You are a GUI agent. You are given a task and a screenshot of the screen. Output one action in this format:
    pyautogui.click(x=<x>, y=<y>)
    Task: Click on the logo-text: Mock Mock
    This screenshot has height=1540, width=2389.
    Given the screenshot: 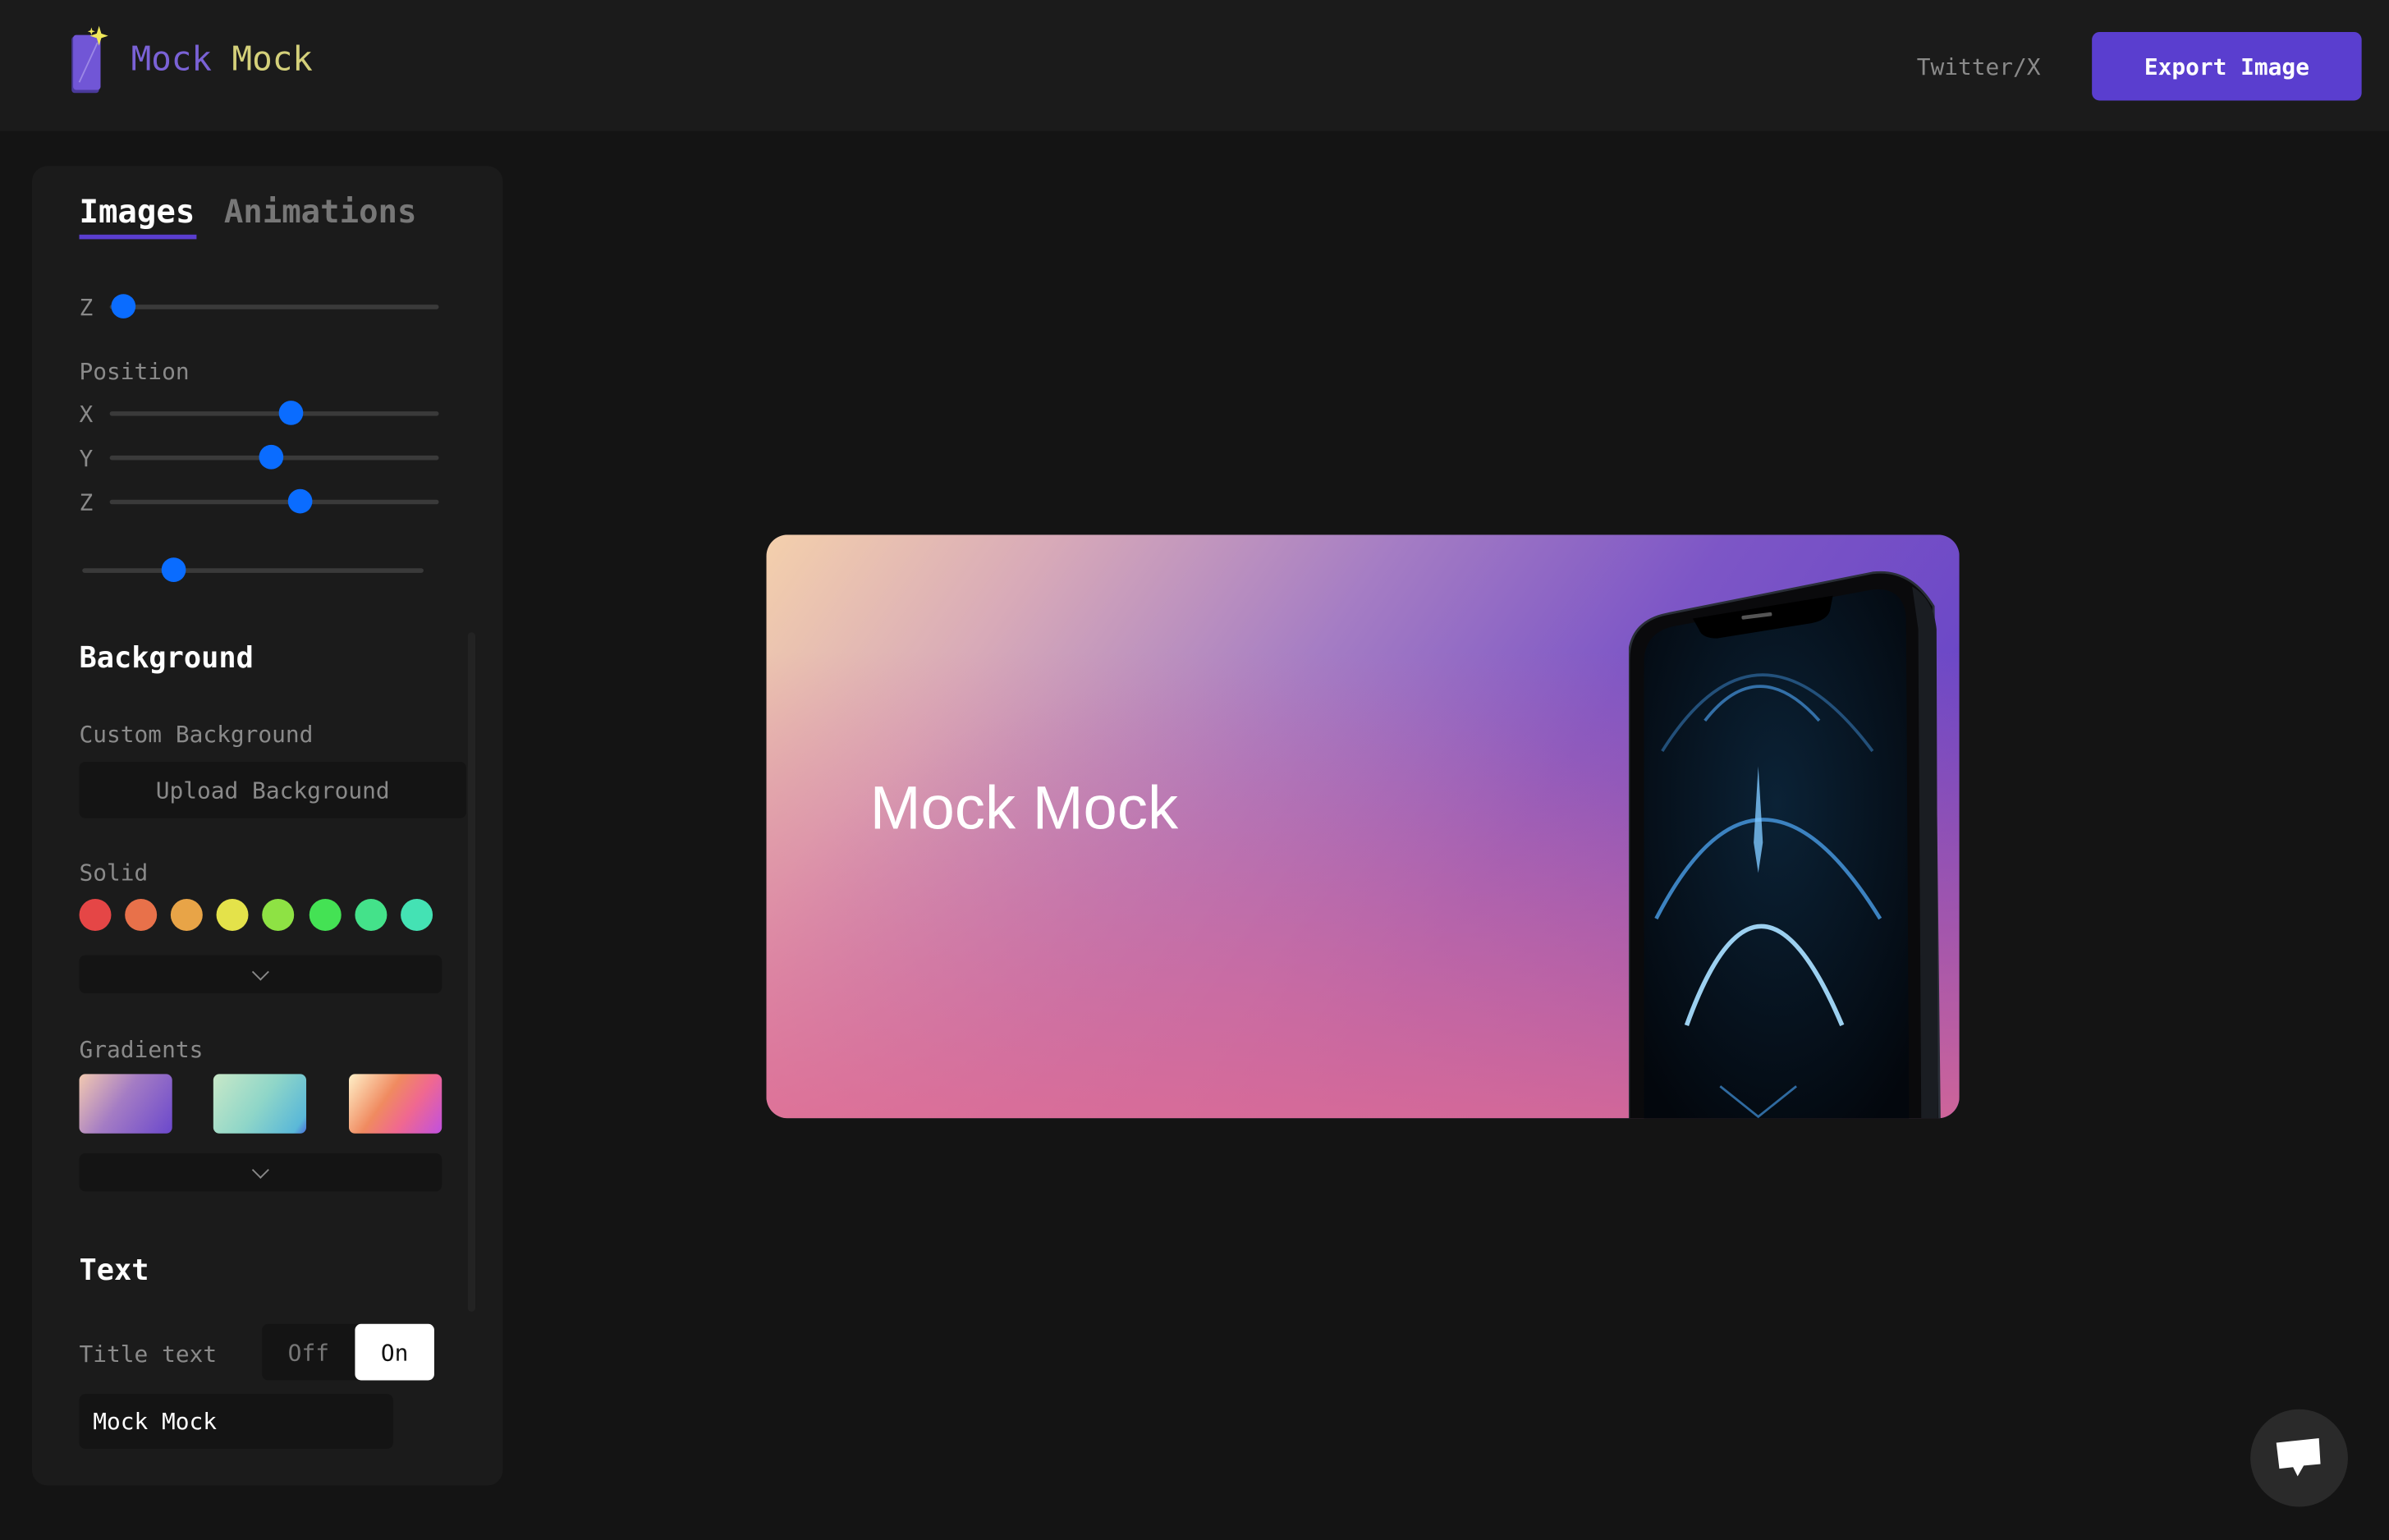 What is the action you would take?
    pyautogui.click(x=222, y=60)
    